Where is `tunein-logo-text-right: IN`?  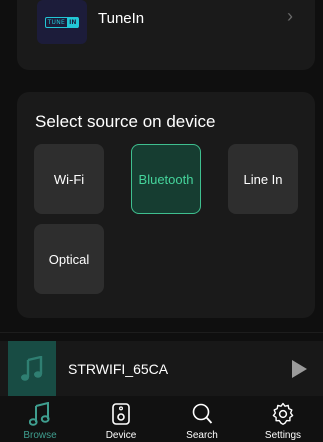 tunein-logo-text-right: IN is located at coordinates (73, 22).